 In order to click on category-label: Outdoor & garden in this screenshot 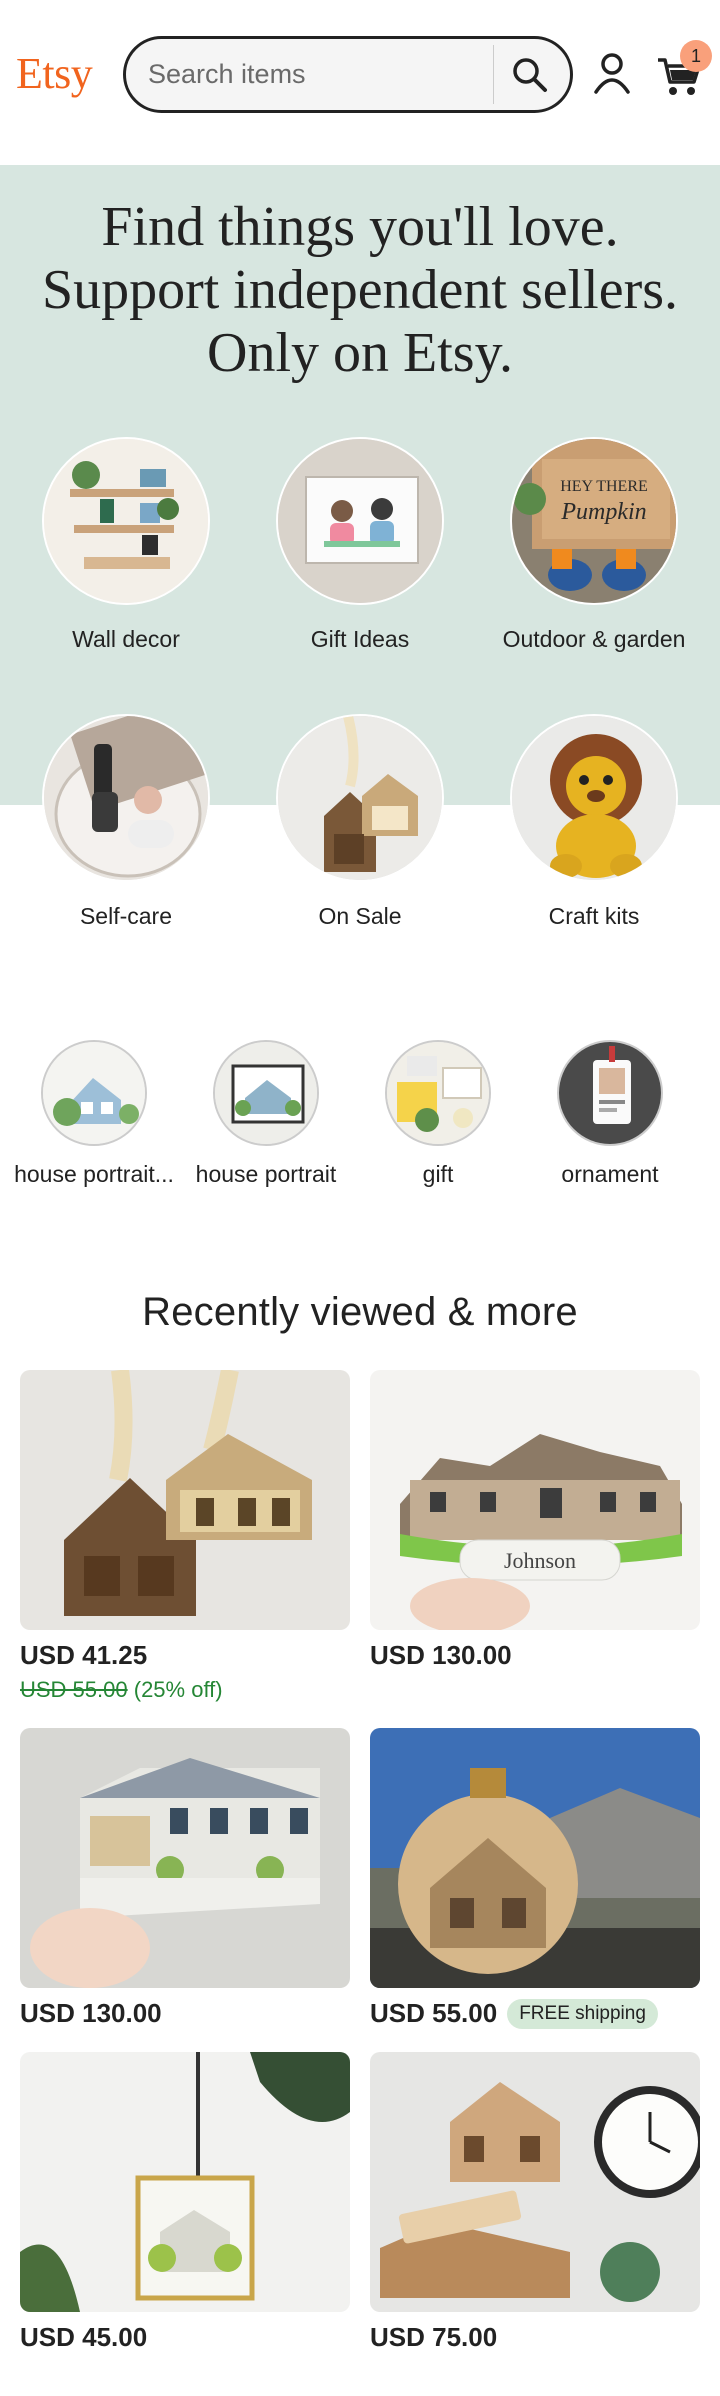, I will do `click(594, 639)`.